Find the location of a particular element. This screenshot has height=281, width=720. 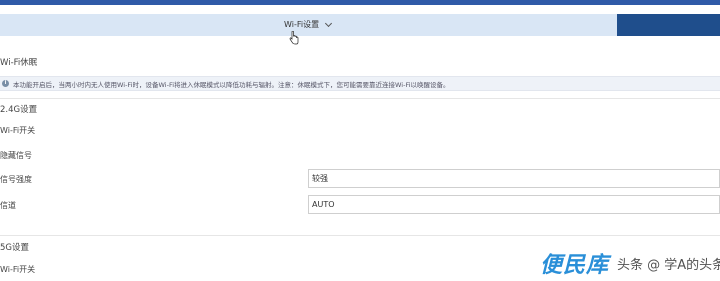

settings-header-bar is located at coordinates (360, 25).